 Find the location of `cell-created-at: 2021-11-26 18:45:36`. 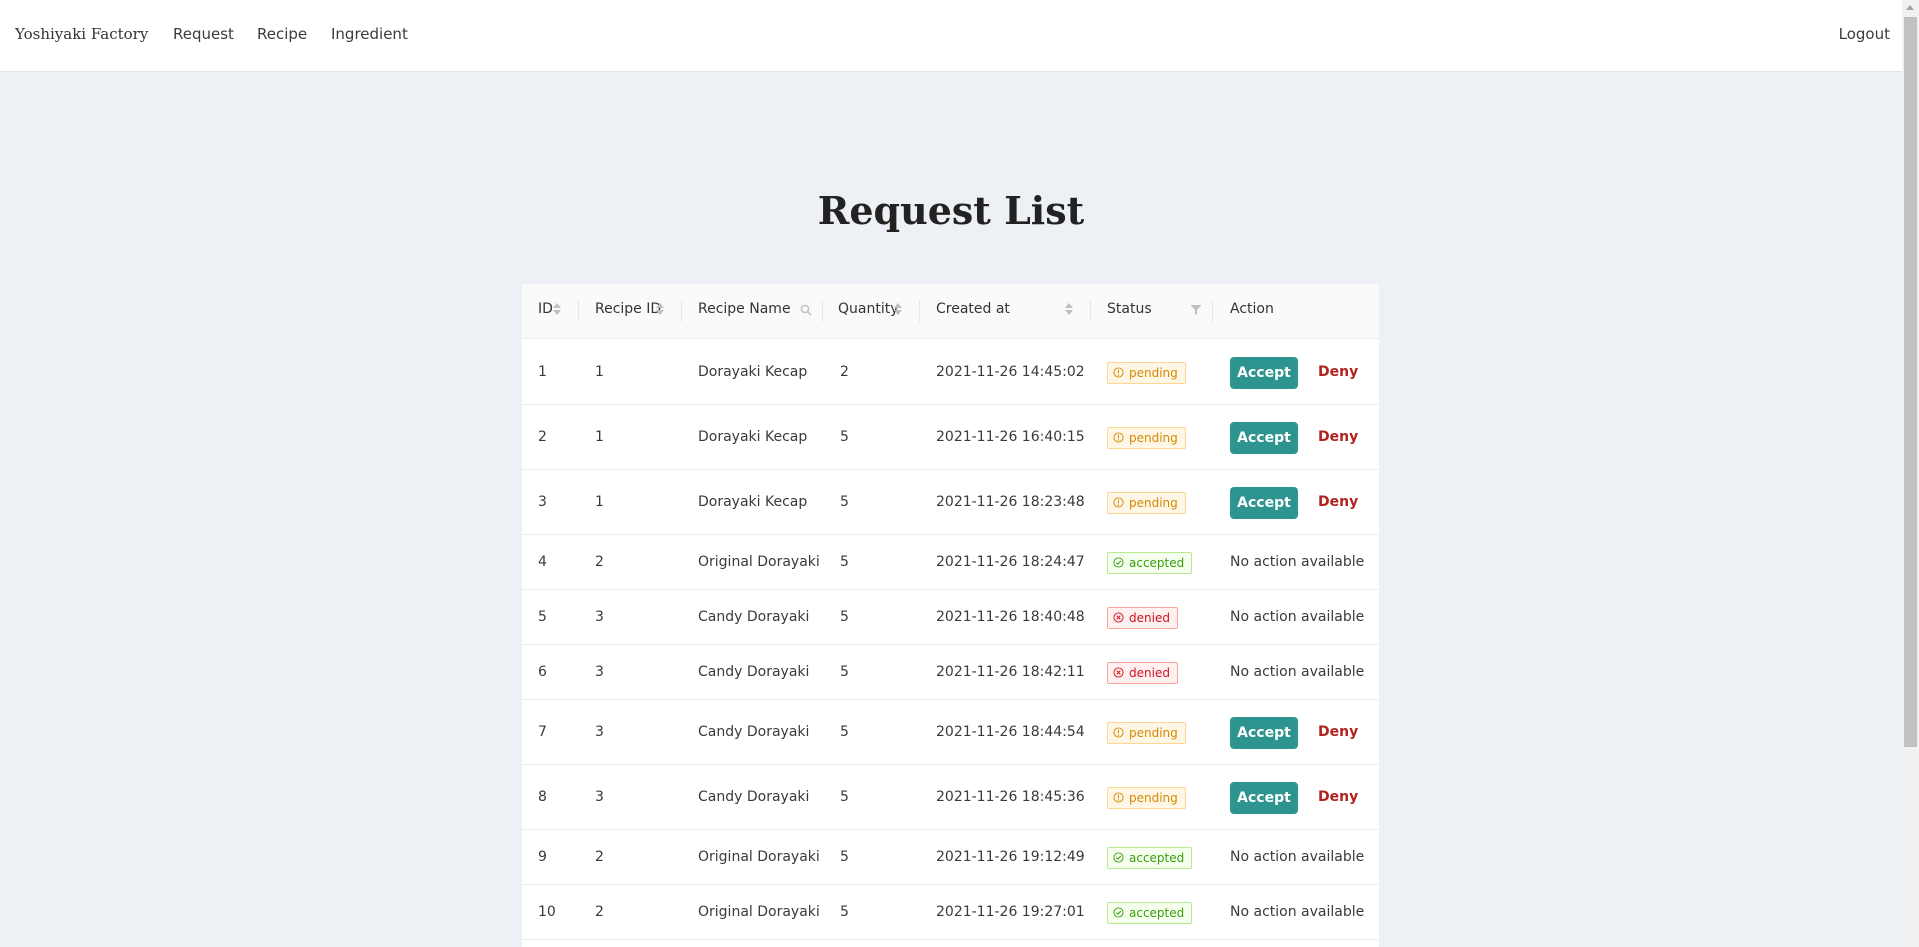

cell-created-at: 2021-11-26 18:45:36 is located at coordinates (1010, 797).